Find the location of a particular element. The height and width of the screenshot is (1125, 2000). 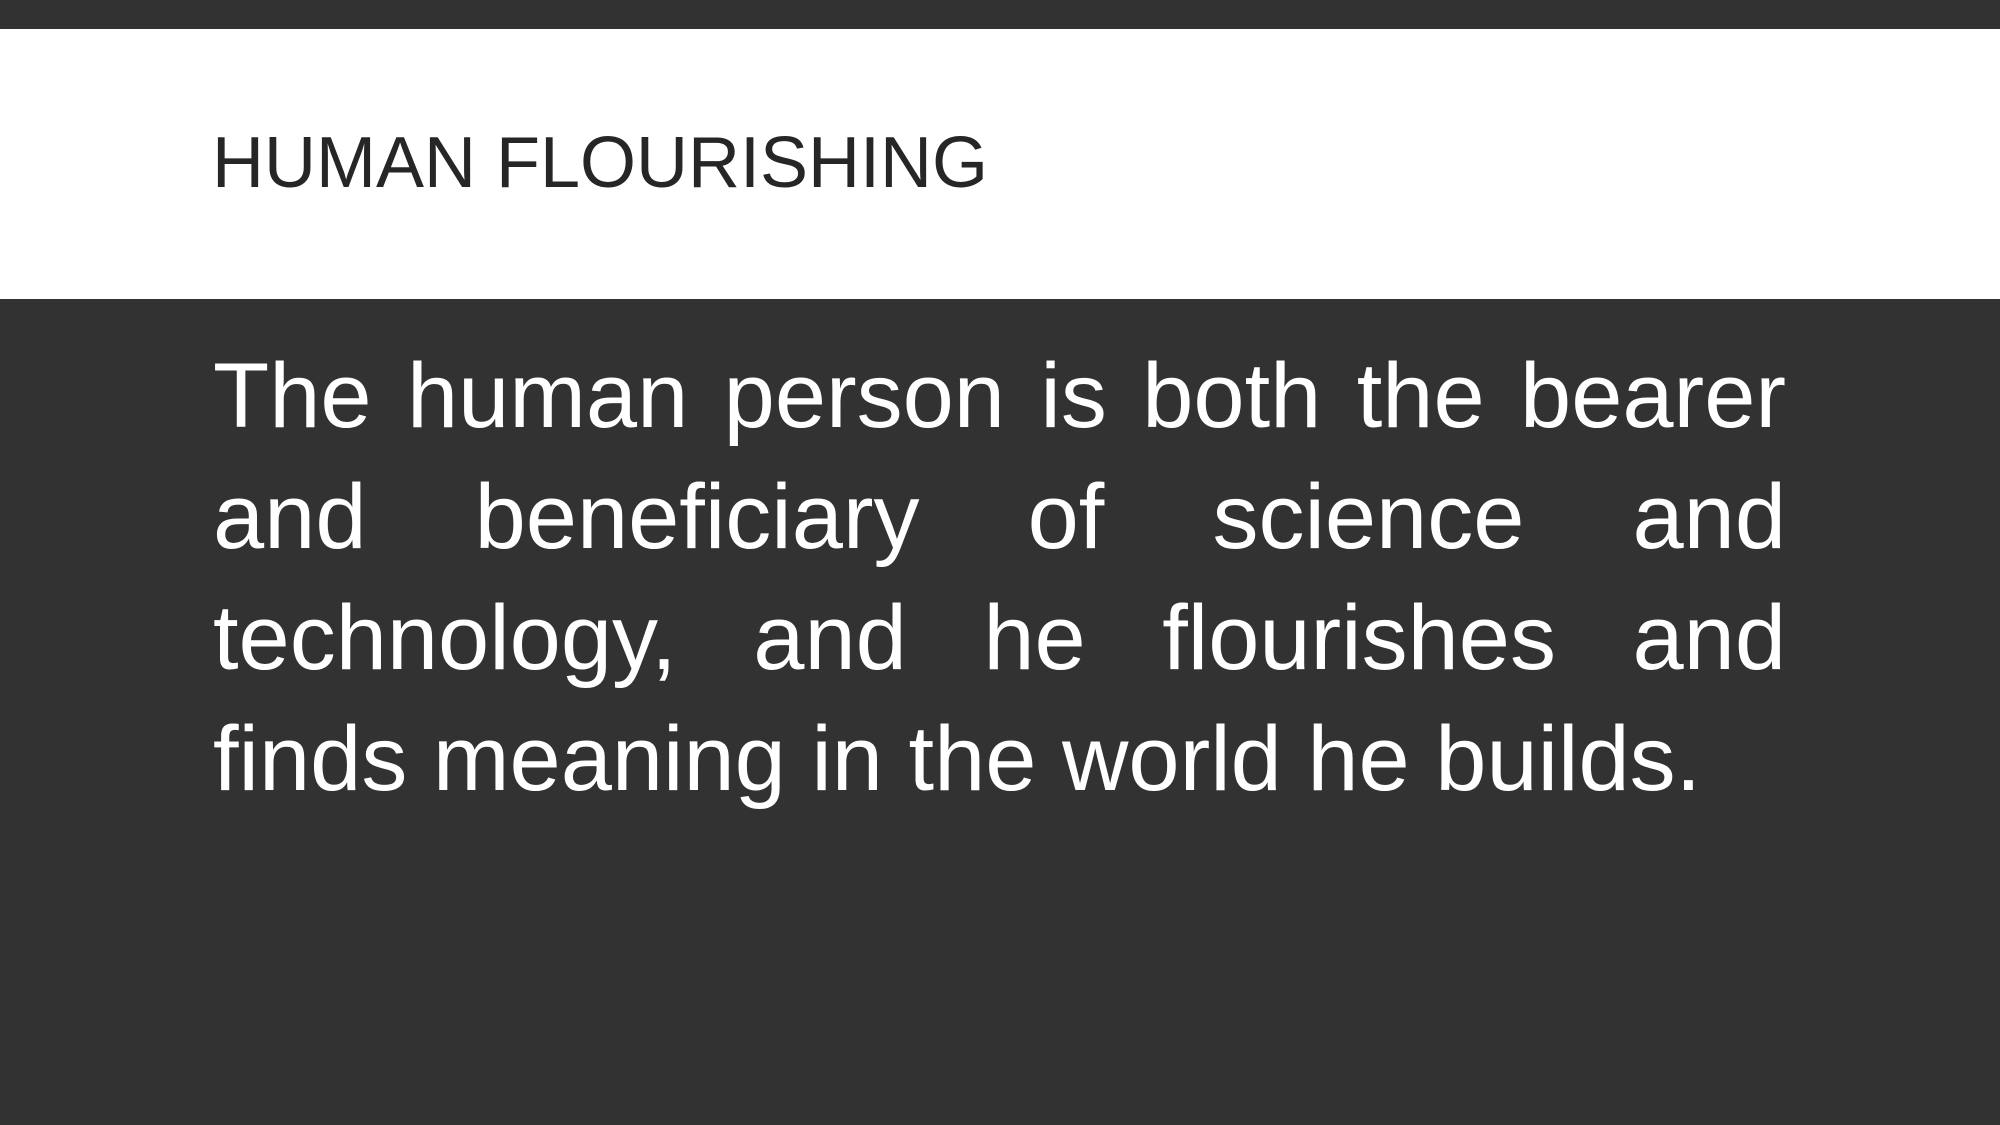

slide-title: HUMAN FLOURISHING is located at coordinates (600, 163).